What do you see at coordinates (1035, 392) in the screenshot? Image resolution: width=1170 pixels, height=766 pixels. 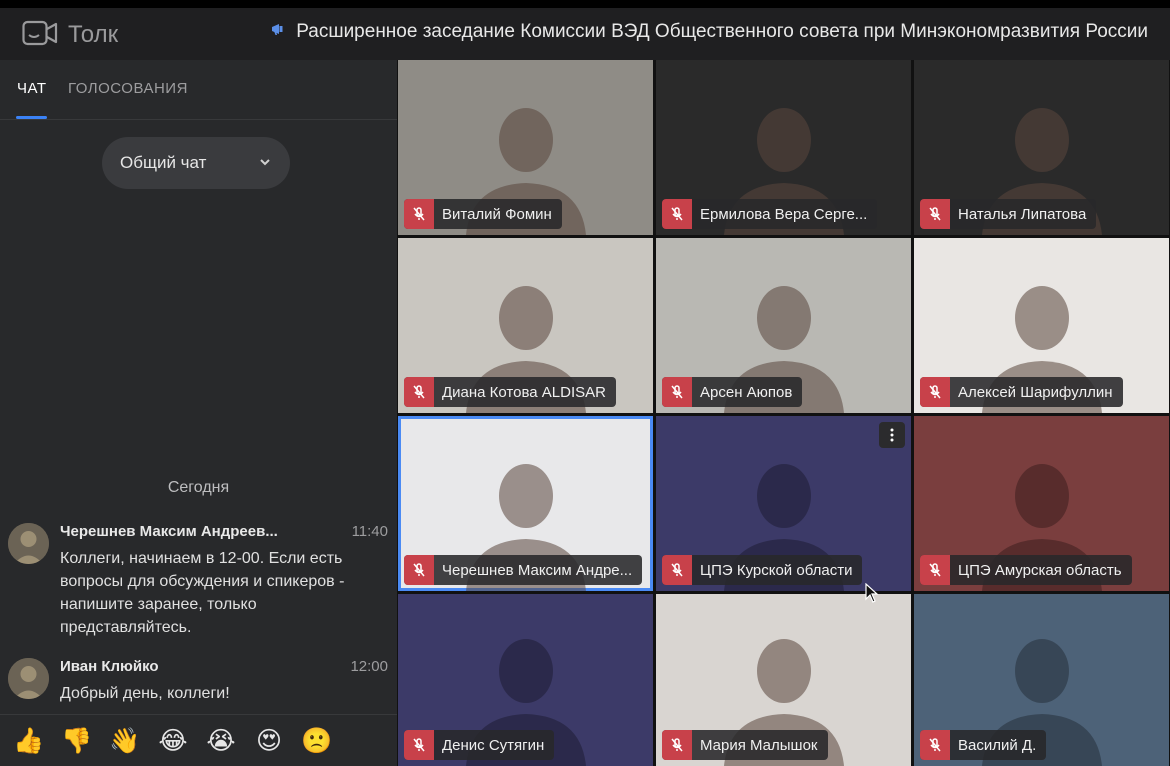 I see `participant-name: Алексей Шарифуллин` at bounding box center [1035, 392].